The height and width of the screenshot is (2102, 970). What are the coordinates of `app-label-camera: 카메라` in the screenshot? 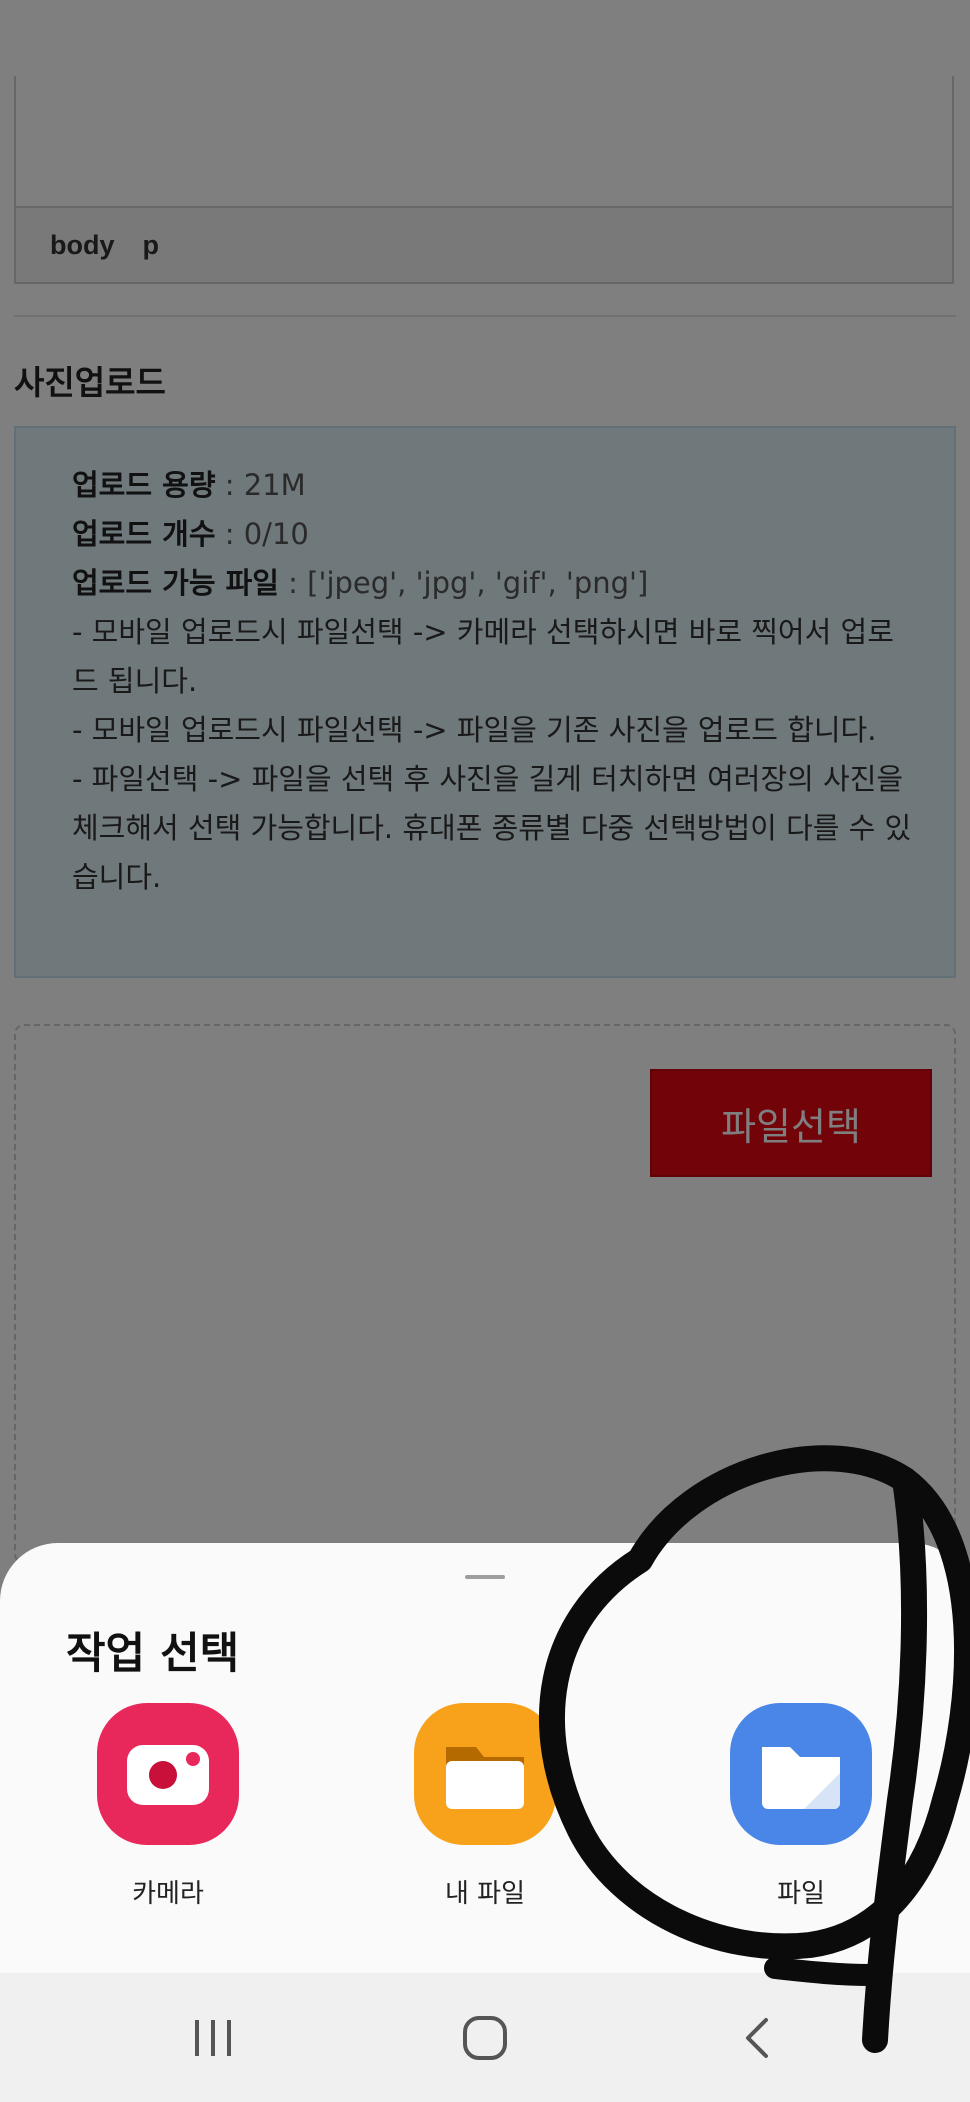 It's located at (168, 1894).